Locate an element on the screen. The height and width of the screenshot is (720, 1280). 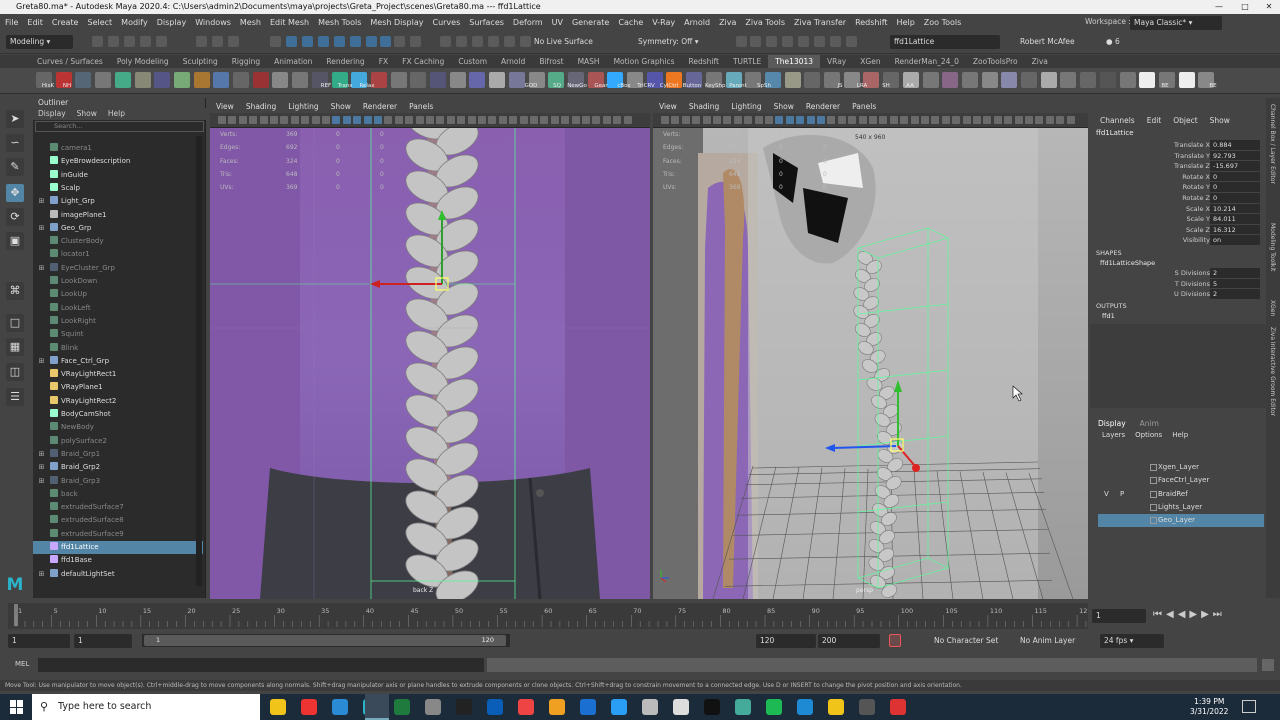
viewport-menu-view: View is located at coordinates (668, 107).